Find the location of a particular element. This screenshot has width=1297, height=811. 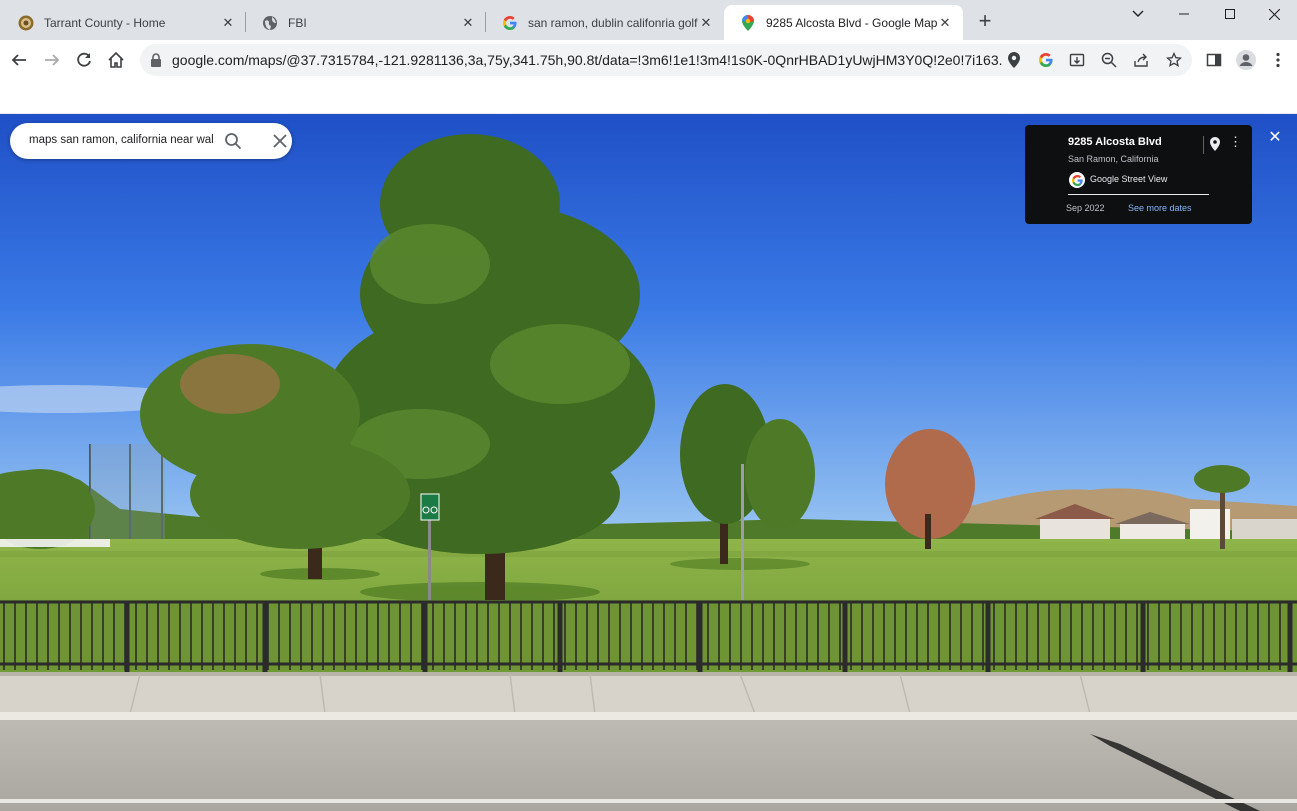

tab-title: san ramon, dublin califonria golf is located at coordinates (613, 22).